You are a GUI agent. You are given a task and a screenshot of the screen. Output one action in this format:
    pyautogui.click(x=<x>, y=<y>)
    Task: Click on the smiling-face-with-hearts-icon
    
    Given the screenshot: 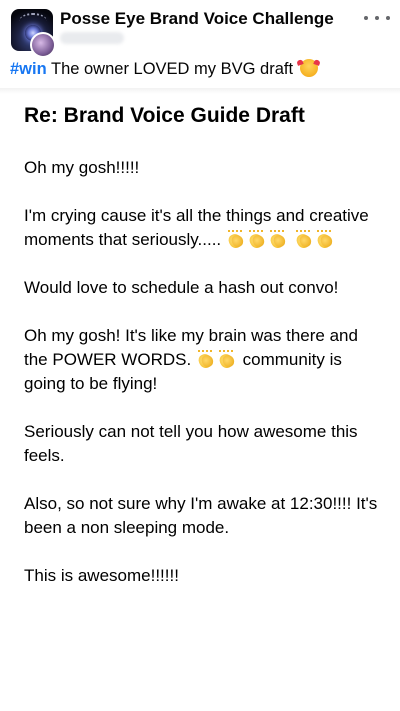 What is the action you would take?
    pyautogui.click(x=308, y=68)
    